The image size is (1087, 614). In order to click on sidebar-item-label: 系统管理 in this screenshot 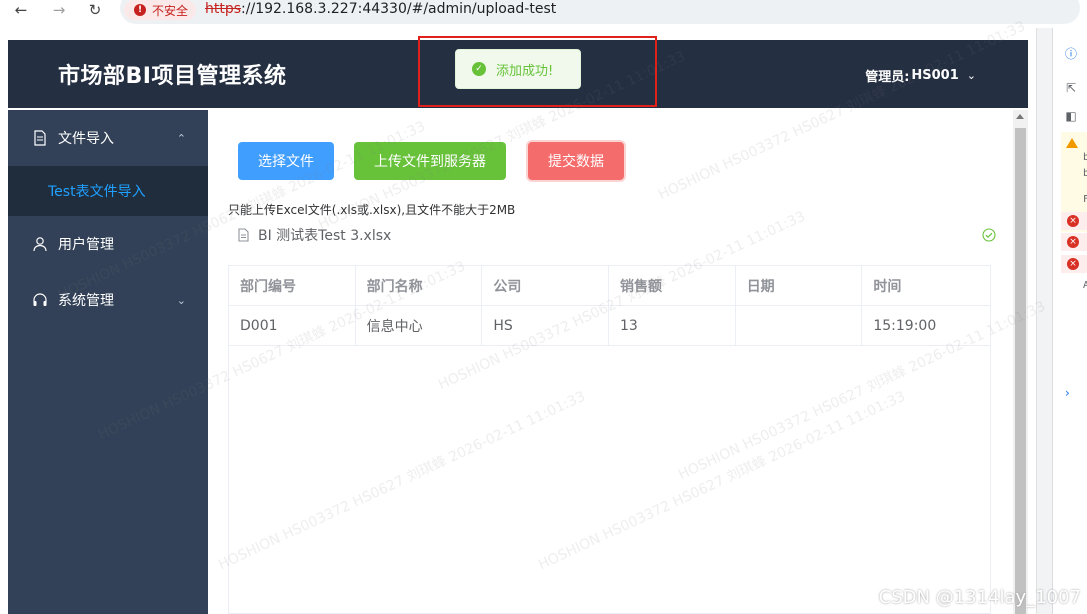, I will do `click(86, 301)`.